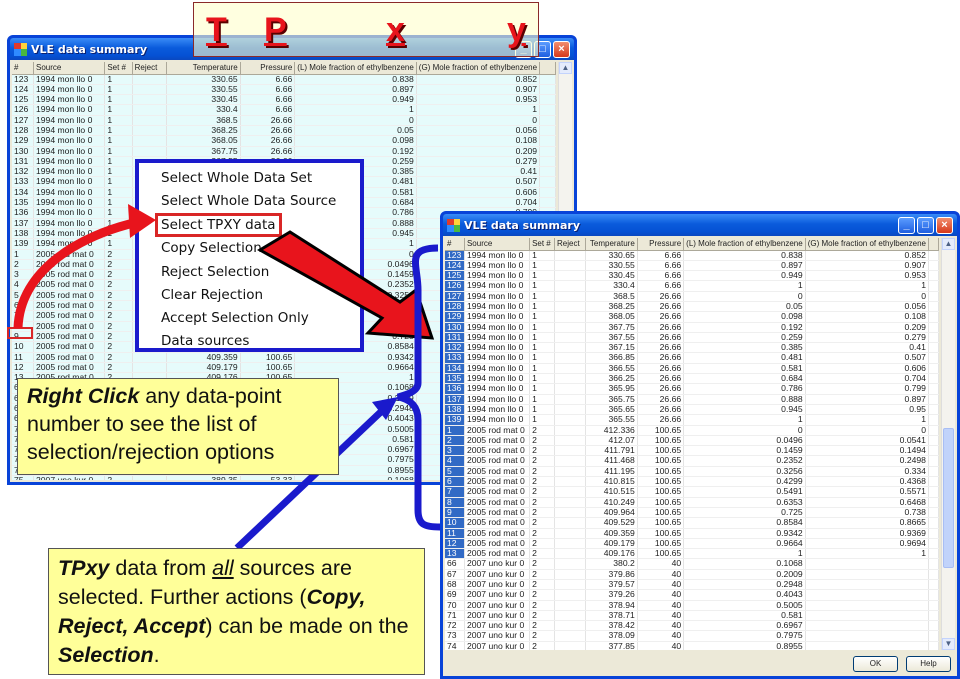  Describe the element at coordinates (455, 554) in the screenshot. I see `row-number: 13` at that location.